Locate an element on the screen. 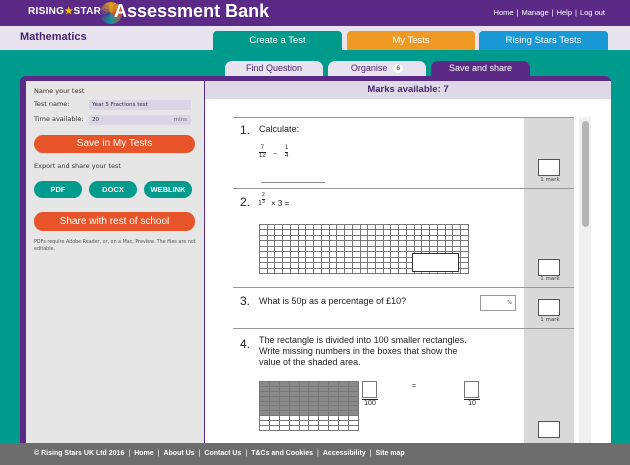  question-number: 2. is located at coordinates (245, 202).